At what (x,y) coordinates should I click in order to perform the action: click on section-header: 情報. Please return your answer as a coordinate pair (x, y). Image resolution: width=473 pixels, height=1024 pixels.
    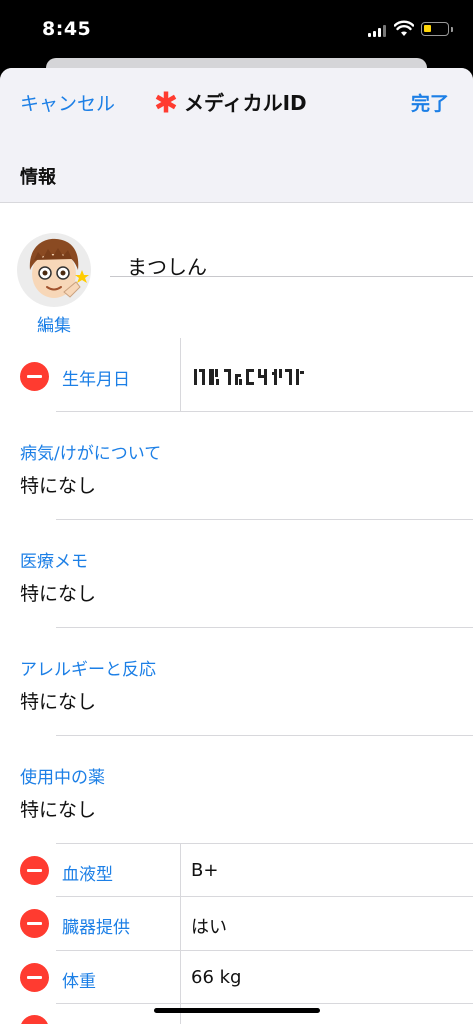
    Looking at the image, I should click on (38, 177).